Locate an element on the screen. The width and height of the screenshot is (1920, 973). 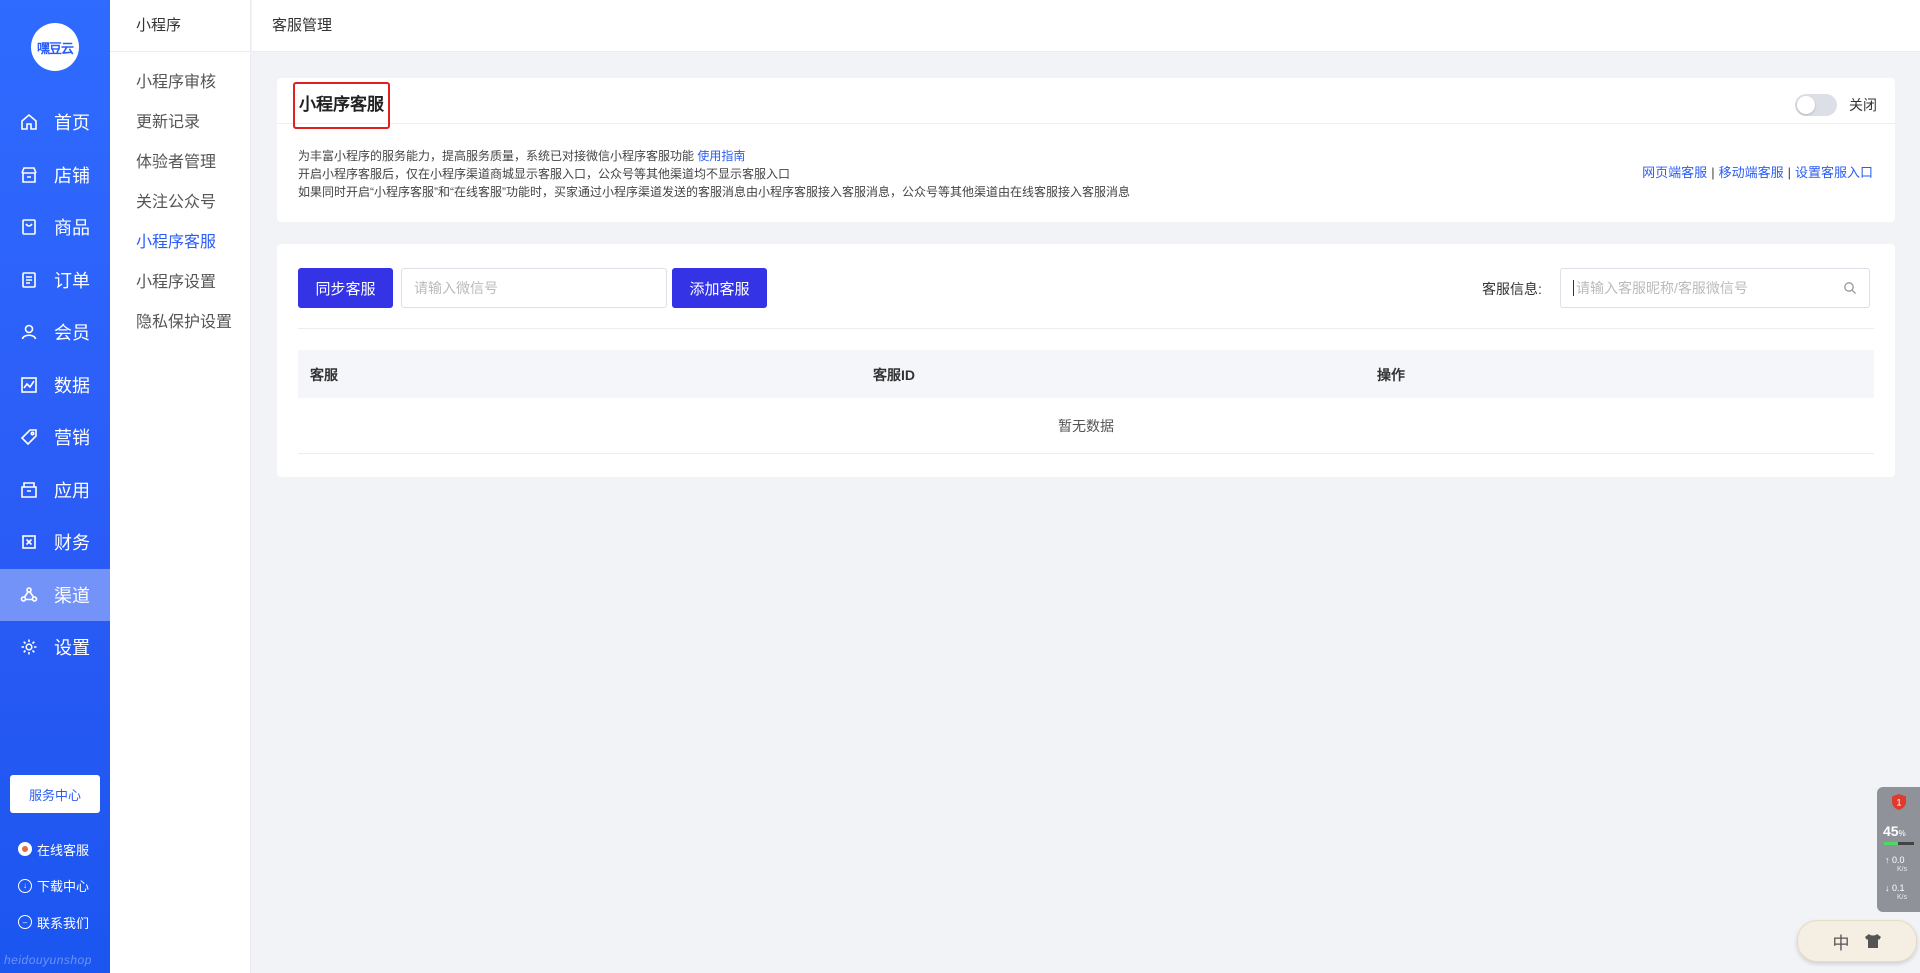
service-center-button: 服务中心 is located at coordinates (55, 794).